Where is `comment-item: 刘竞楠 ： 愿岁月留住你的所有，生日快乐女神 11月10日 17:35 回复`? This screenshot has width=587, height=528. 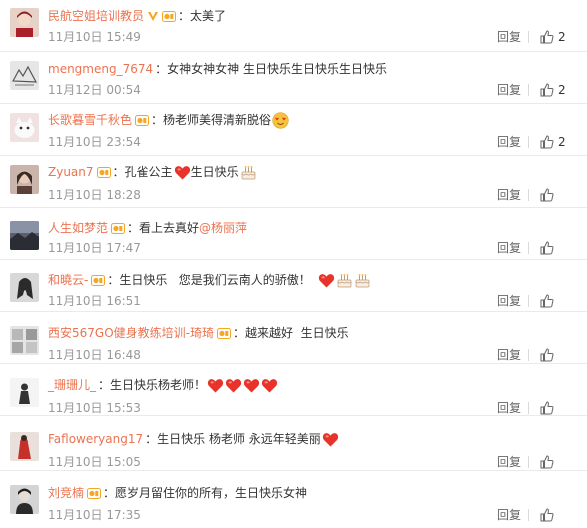
comment-item: 刘竞楠 ： 愿岁月留住你的所有，生日快乐女神 11月10日 17:35 回复 is located at coordinates (293, 499).